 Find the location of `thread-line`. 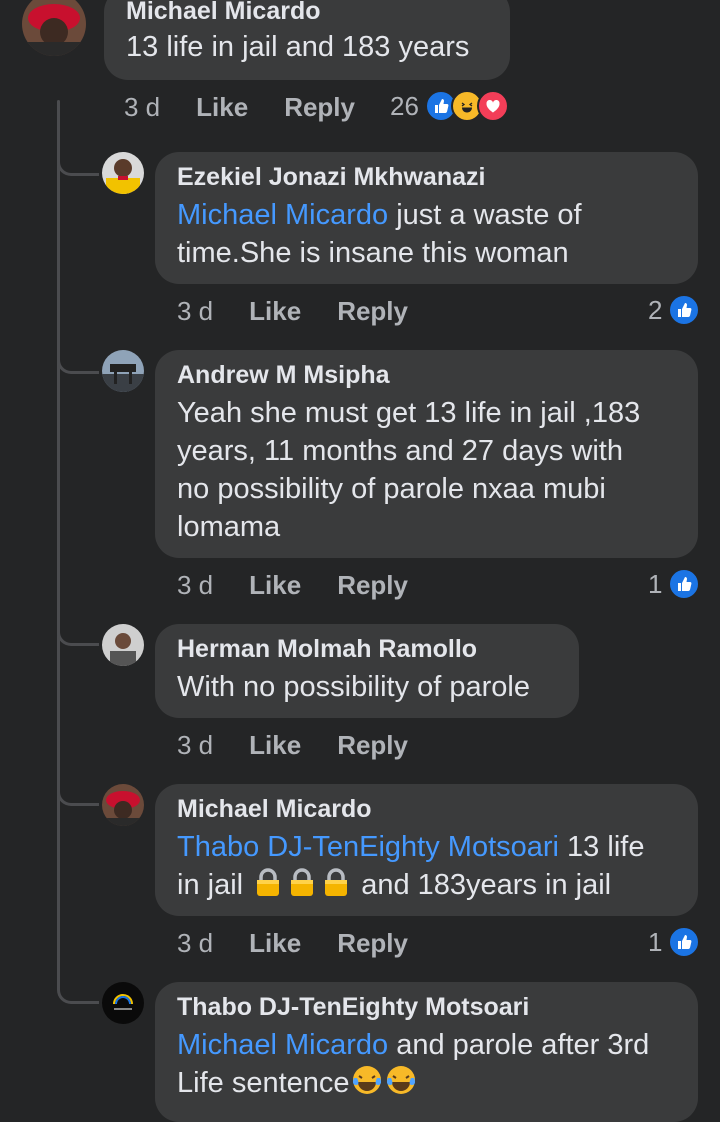

thread-line is located at coordinates (58, 545).